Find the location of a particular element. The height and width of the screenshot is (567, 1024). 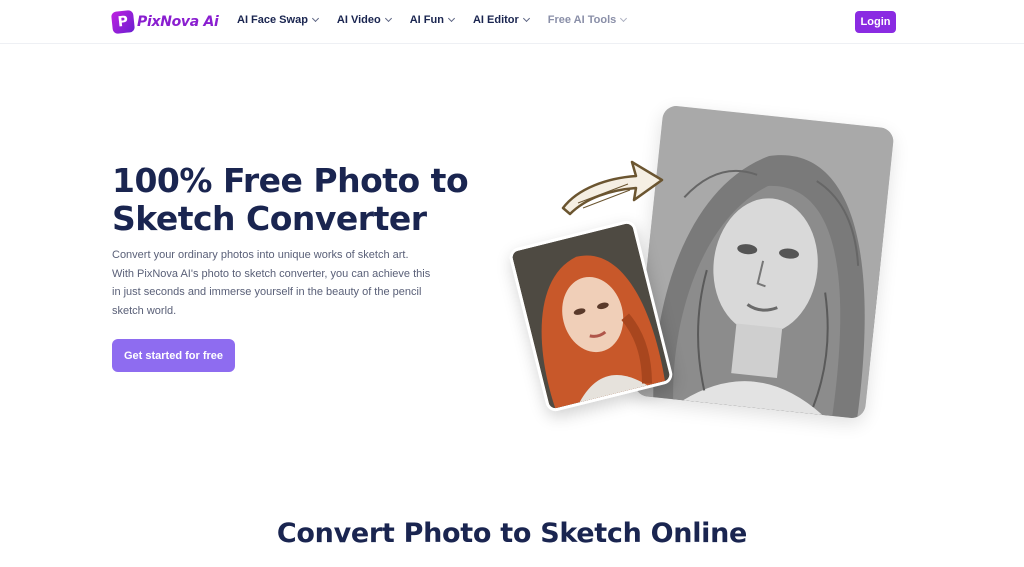

login-button: Login is located at coordinates (875, 22).